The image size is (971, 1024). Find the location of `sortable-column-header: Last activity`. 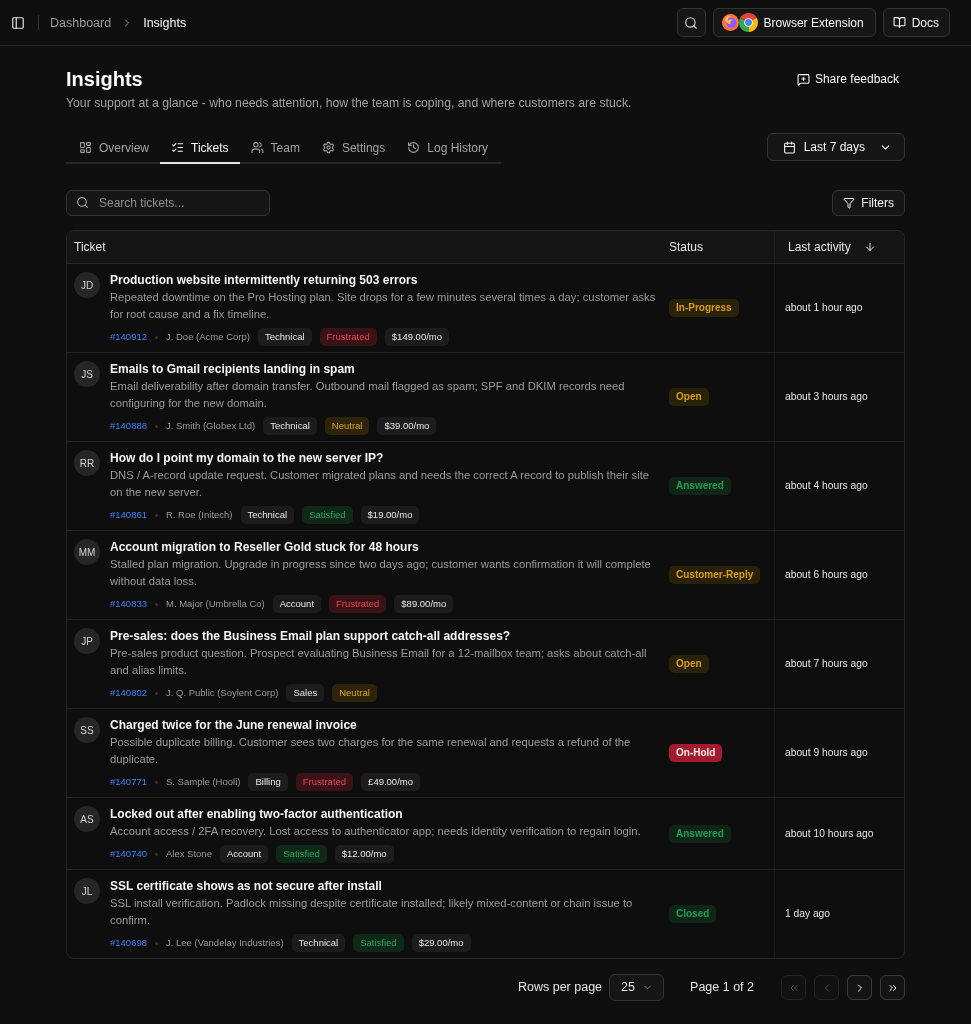

sortable-column-header: Last activity is located at coordinates (832, 247).